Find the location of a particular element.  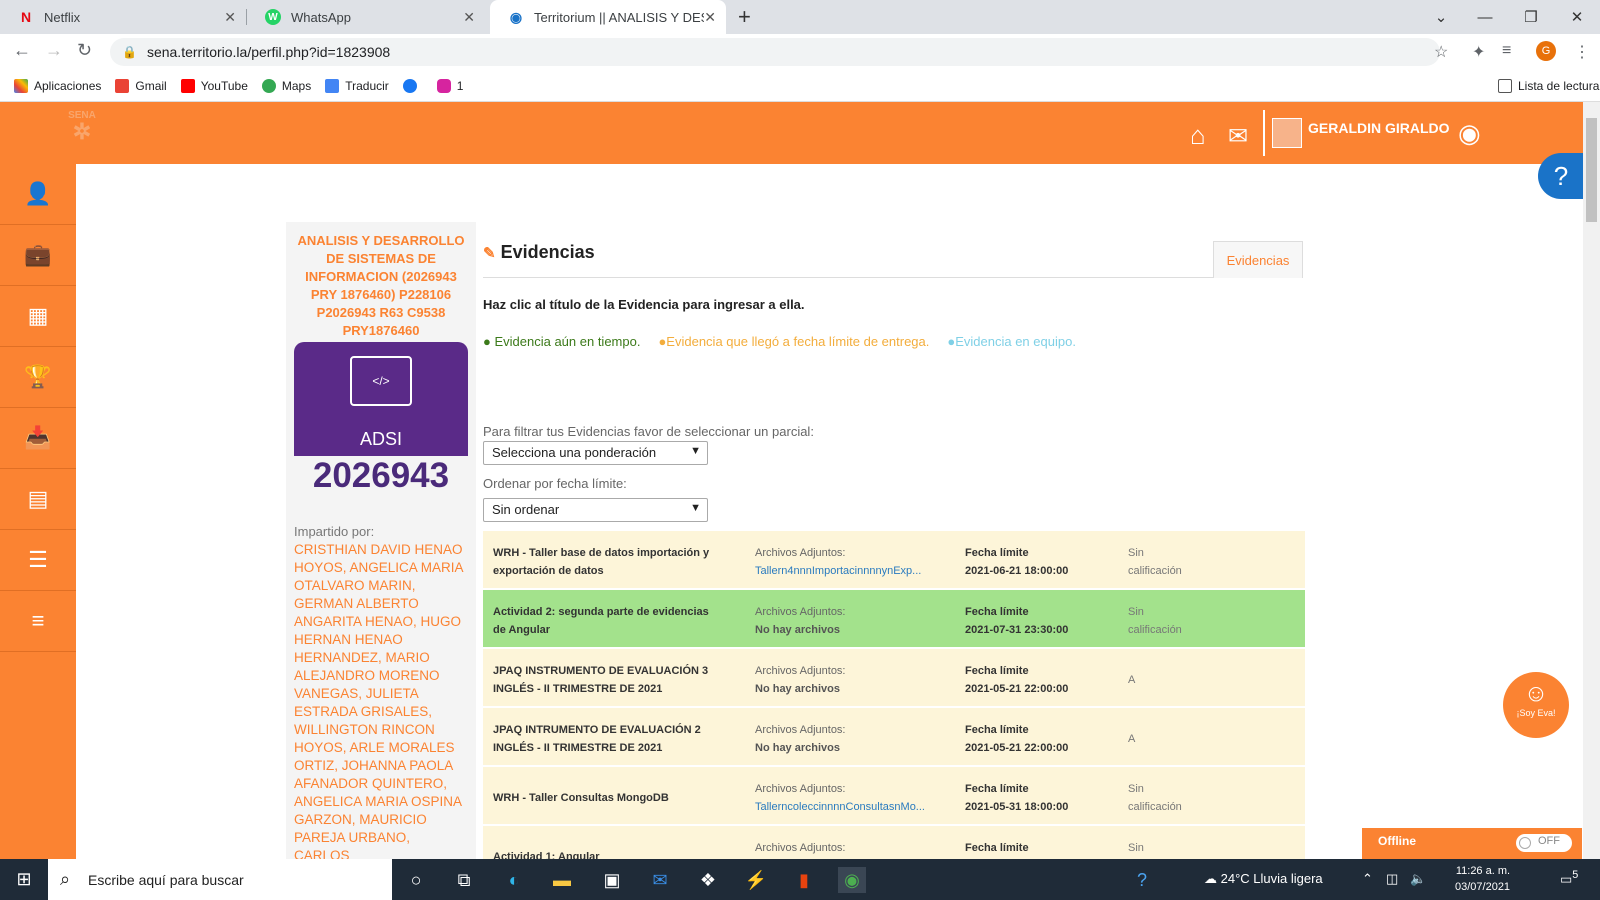

bookmark-gmail: Gmail is located at coordinates (141, 85).